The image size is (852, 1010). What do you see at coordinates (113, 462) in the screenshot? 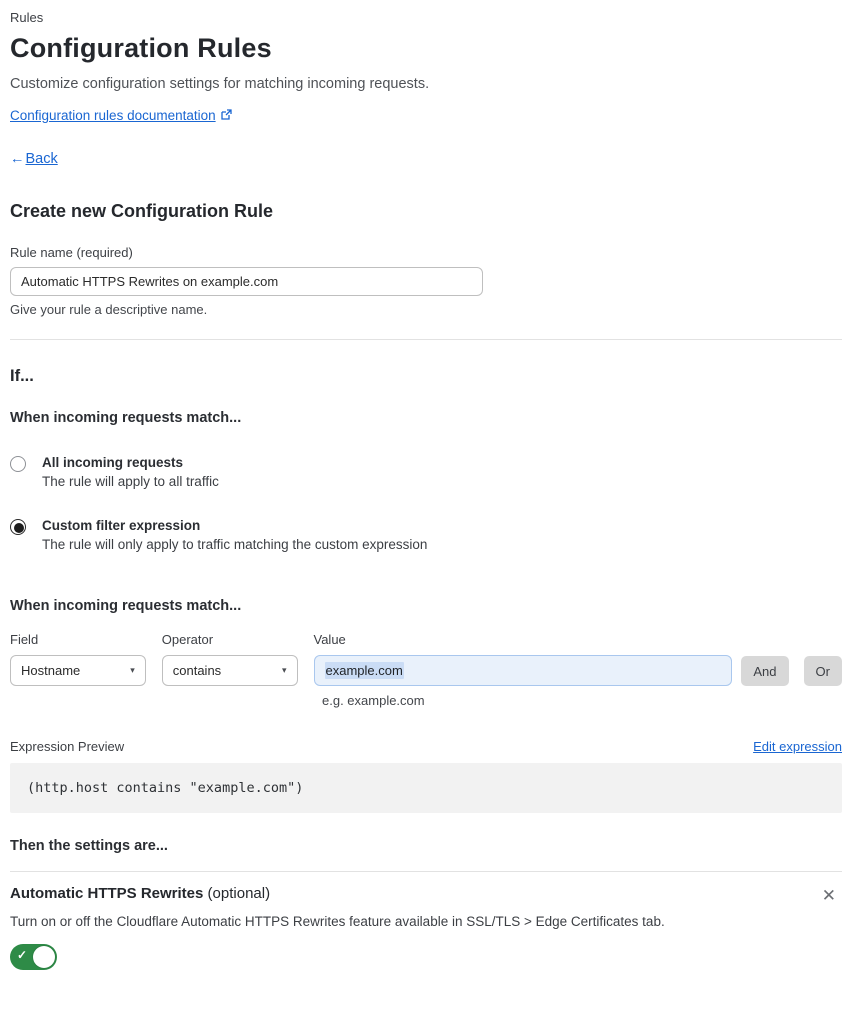
I see `radio-option-label: All incoming requests` at bounding box center [113, 462].